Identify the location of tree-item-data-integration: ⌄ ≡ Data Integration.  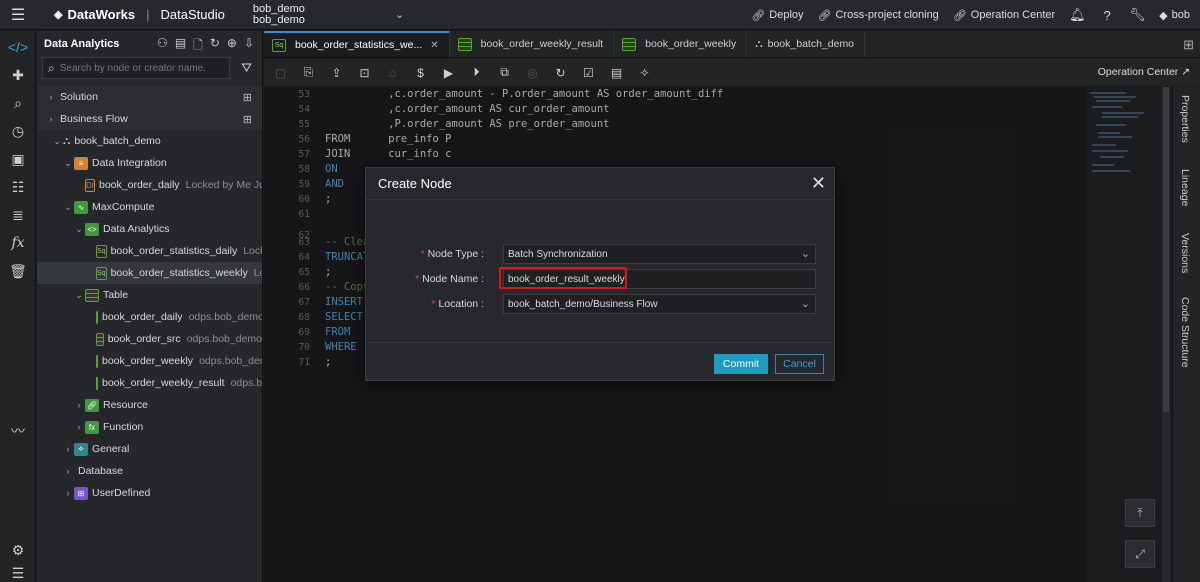
(149, 163).